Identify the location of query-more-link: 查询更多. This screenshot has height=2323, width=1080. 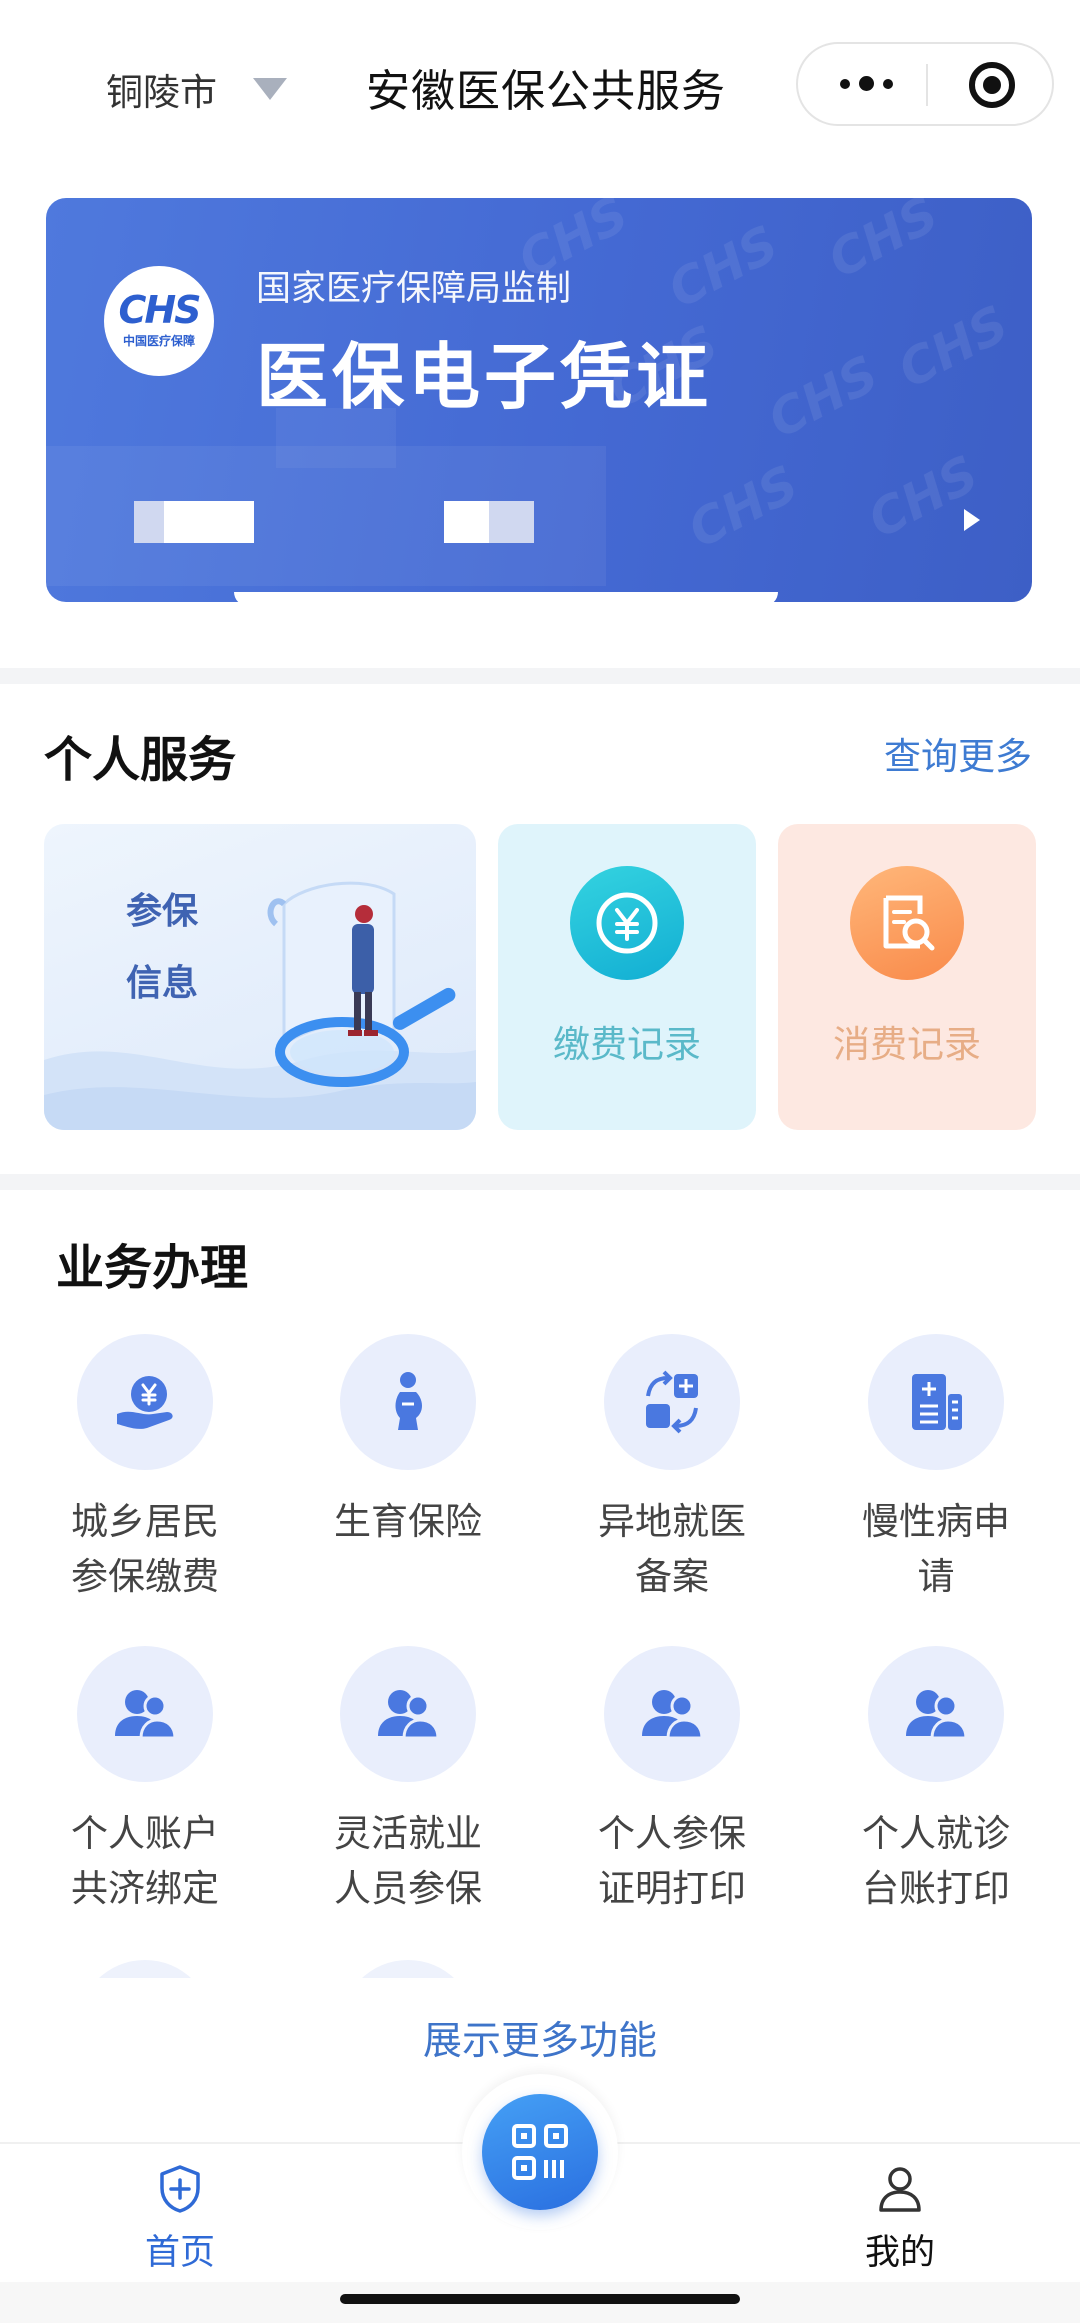
(958, 753).